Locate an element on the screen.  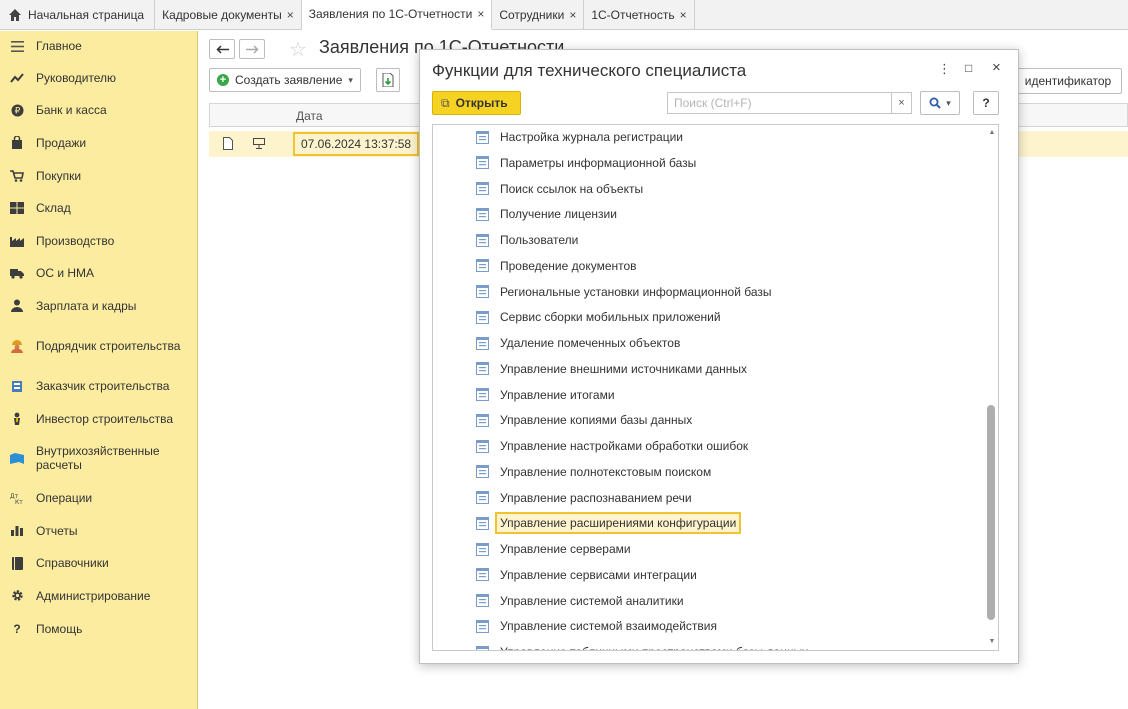
sidebar-item-customer: Заказчик строительства is located at coordinates (98, 386).